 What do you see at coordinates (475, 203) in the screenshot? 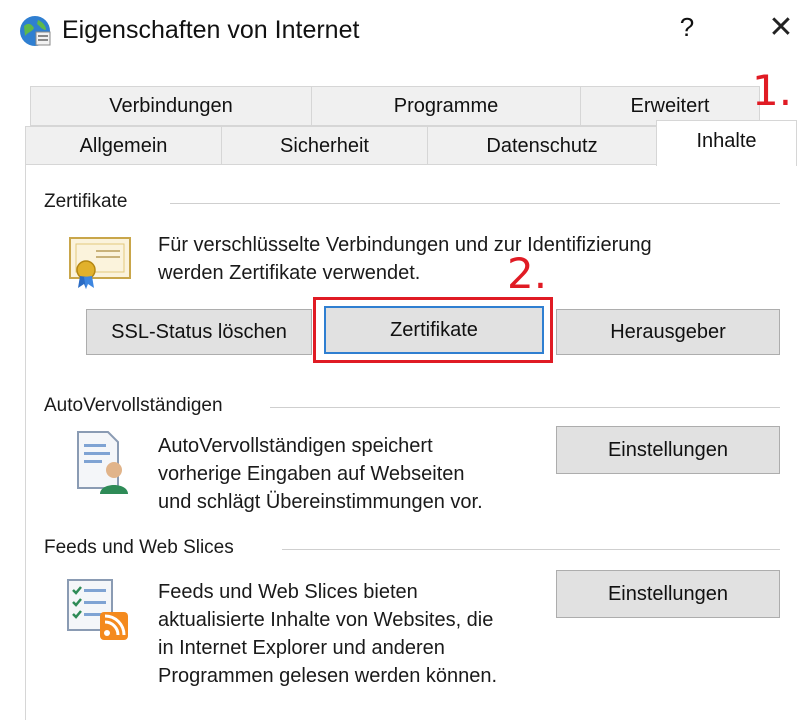
I see `certificates-group-divider` at bounding box center [475, 203].